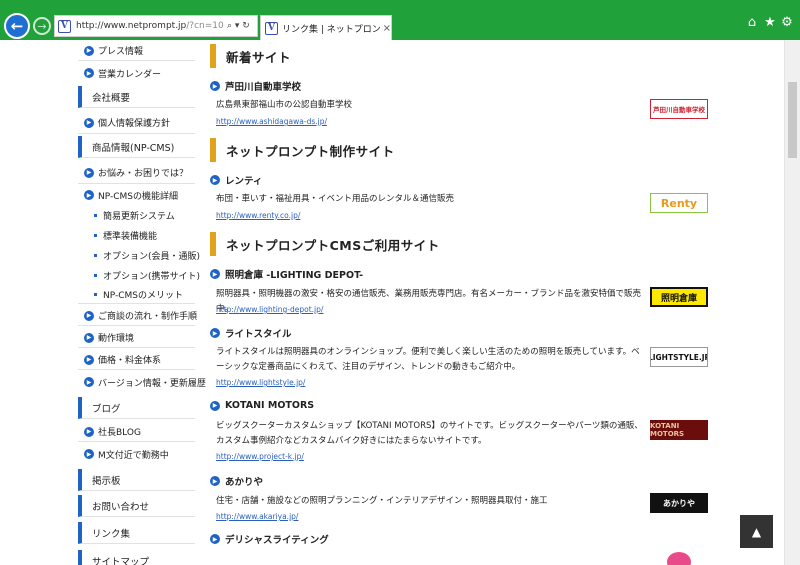 Image resolution: width=800 pixels, height=565 pixels. Describe the element at coordinates (251, 333) in the screenshot. I see `entry-title: ▶ ライトスタイル` at that location.